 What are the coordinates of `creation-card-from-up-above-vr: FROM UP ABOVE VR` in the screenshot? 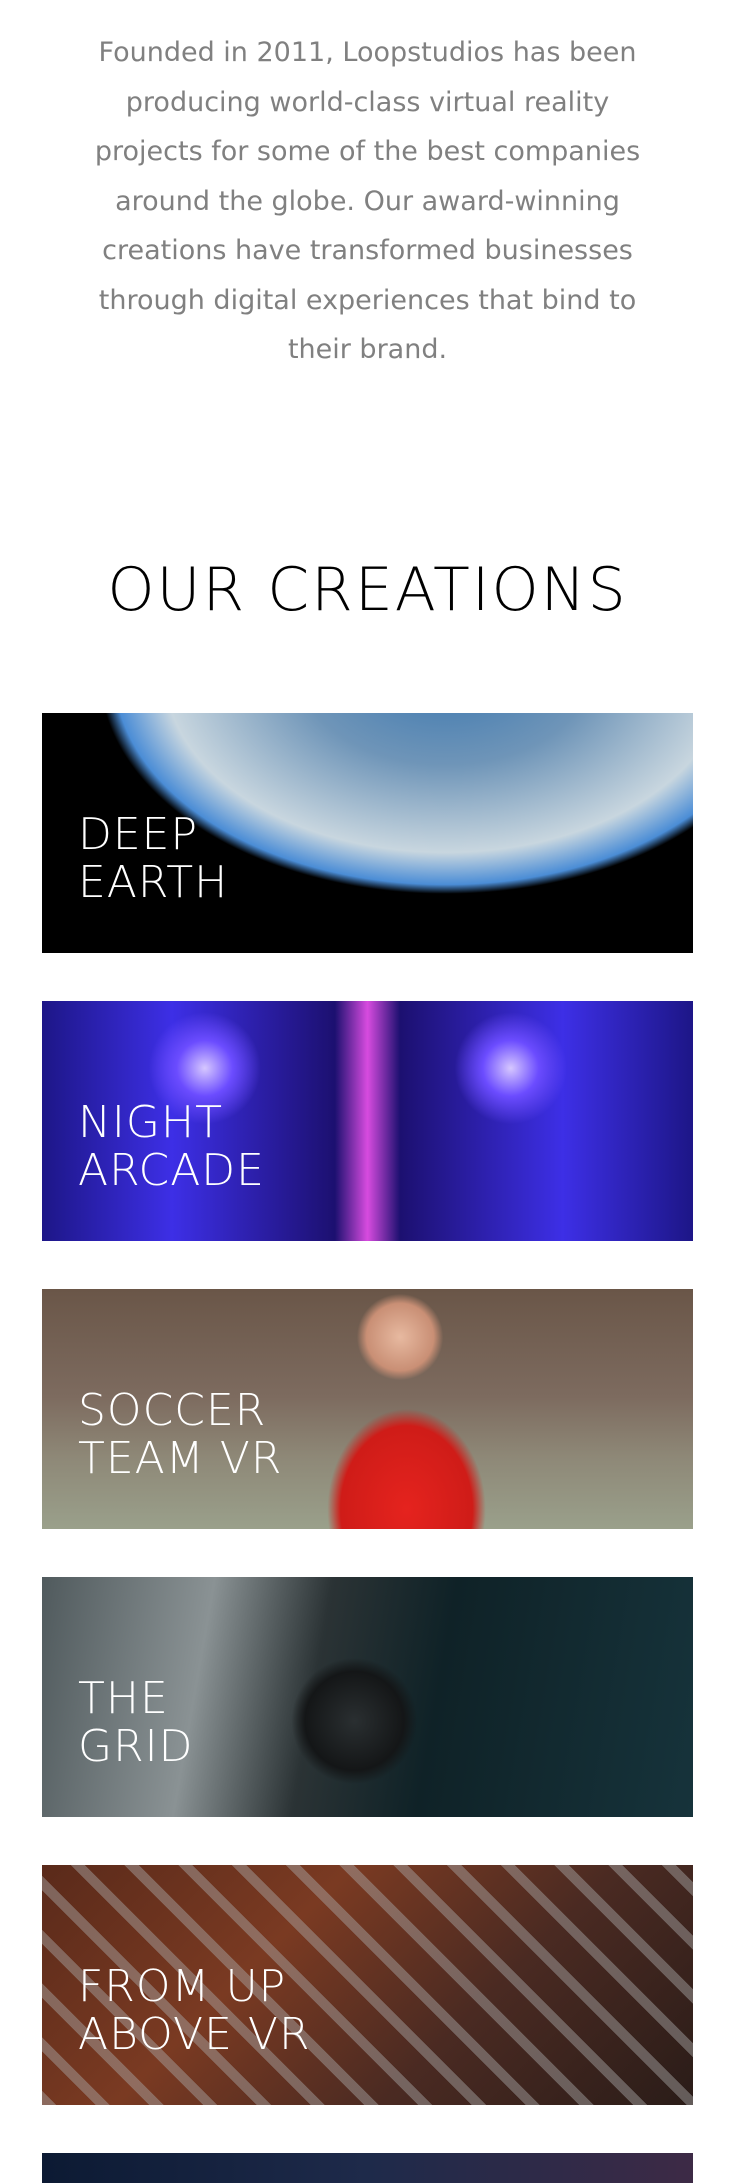 It's located at (367, 1984).